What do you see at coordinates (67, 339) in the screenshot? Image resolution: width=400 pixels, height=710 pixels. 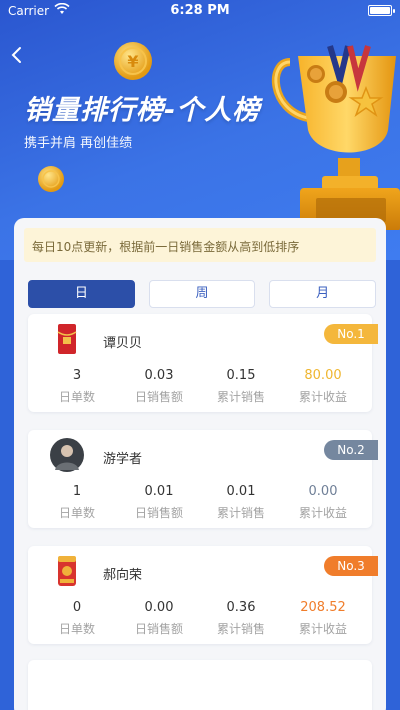 I see `red-envelope-icon` at bounding box center [67, 339].